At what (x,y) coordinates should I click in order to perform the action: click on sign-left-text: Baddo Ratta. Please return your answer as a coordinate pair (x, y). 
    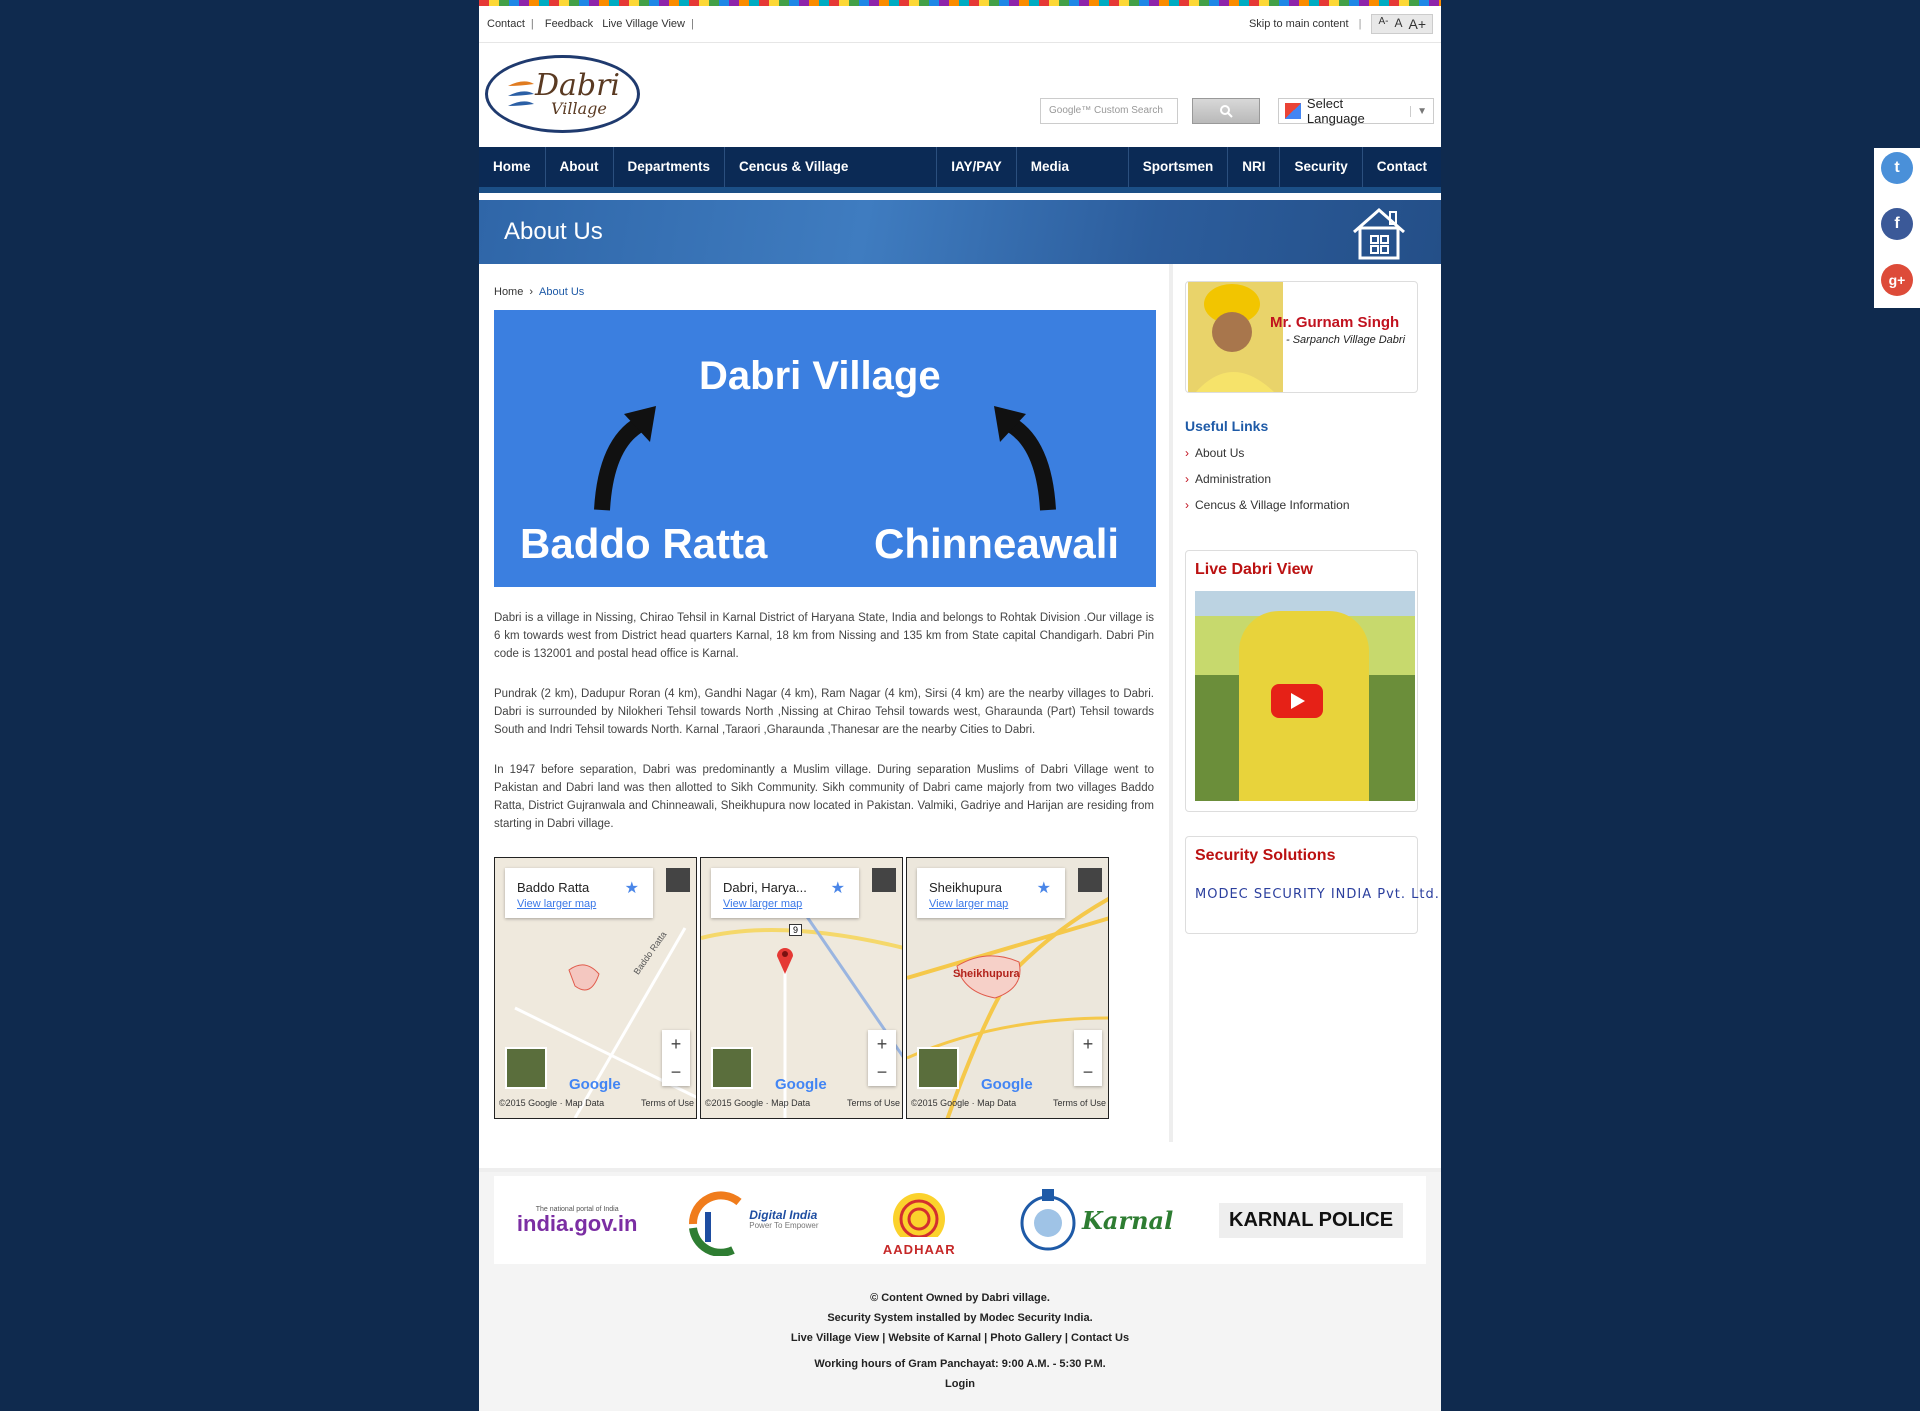
    Looking at the image, I should click on (644, 543).